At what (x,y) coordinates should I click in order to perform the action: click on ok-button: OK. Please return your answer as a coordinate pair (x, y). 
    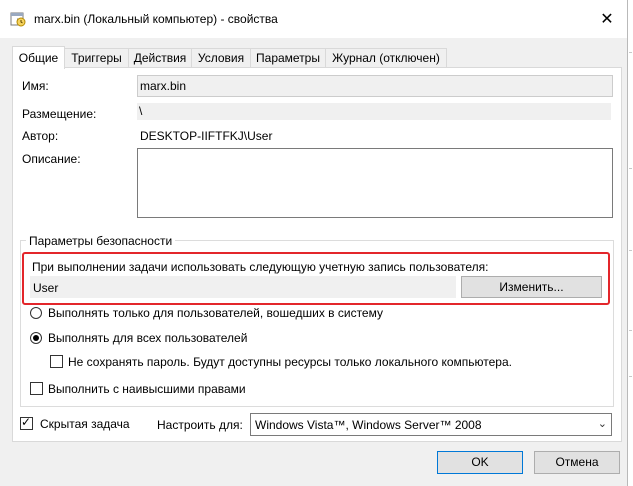
    Looking at the image, I should click on (480, 462).